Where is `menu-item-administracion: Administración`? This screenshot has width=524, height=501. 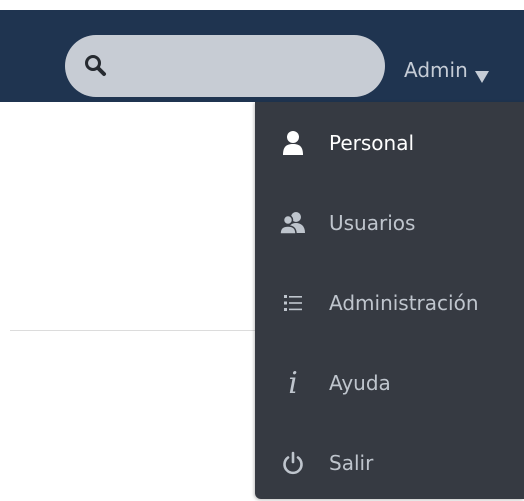 menu-item-administracion: Administración is located at coordinates (389, 303).